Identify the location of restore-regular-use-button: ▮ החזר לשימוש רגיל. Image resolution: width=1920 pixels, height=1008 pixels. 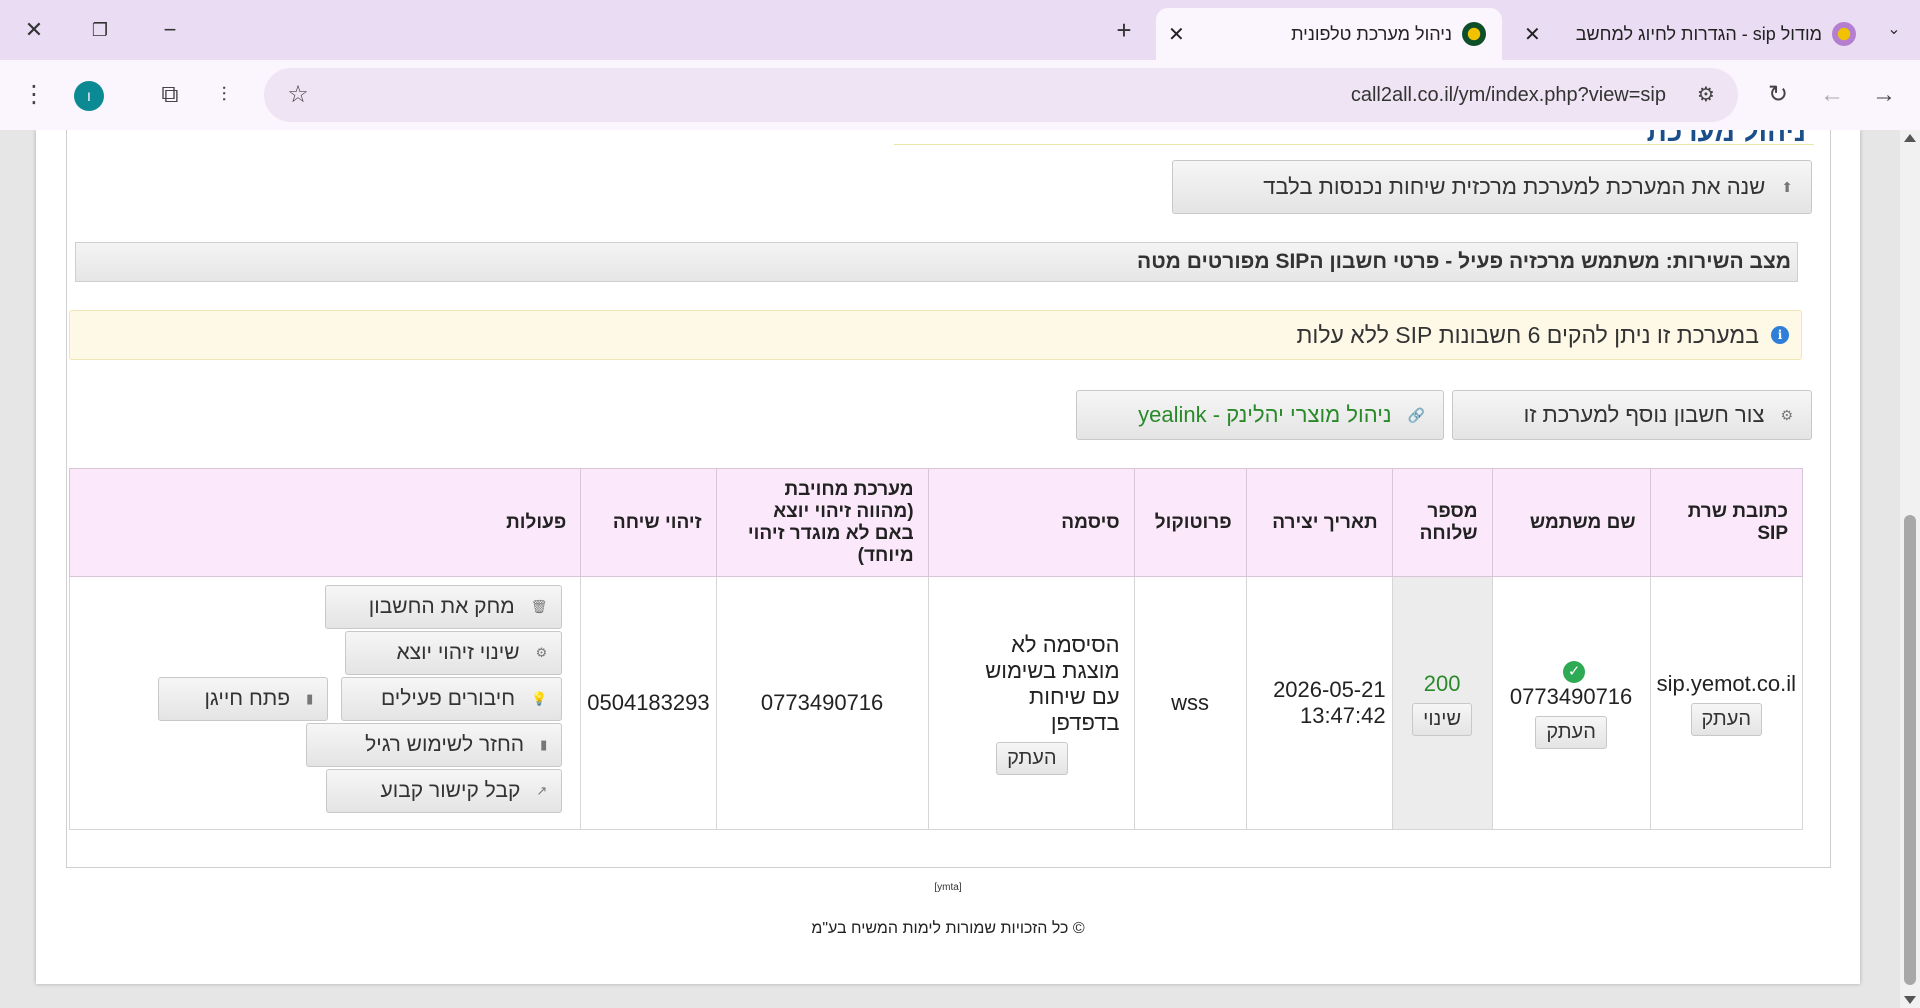
(434, 745).